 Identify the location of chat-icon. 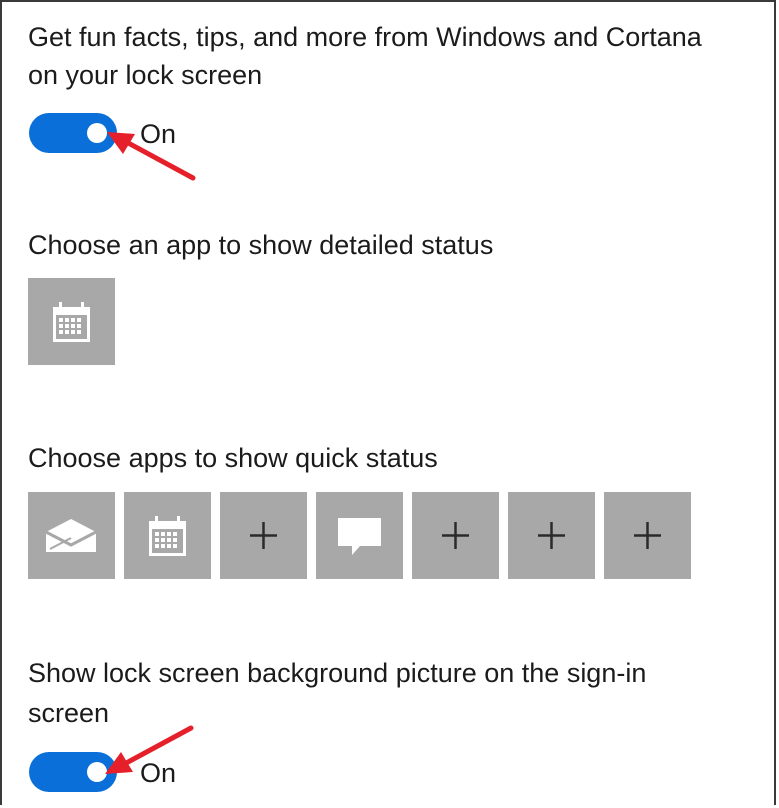
(359, 536).